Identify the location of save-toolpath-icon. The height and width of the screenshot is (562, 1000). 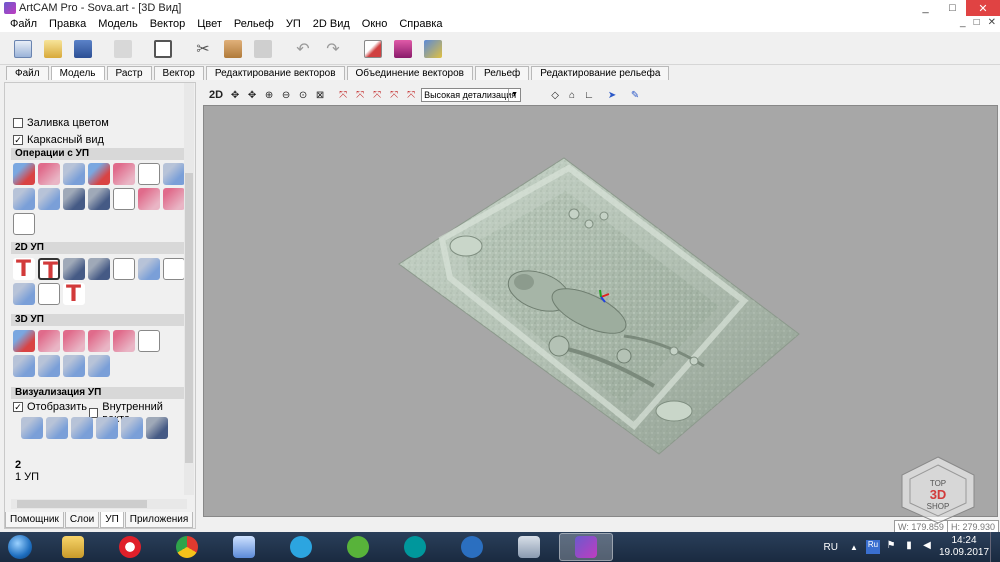
(74, 199).